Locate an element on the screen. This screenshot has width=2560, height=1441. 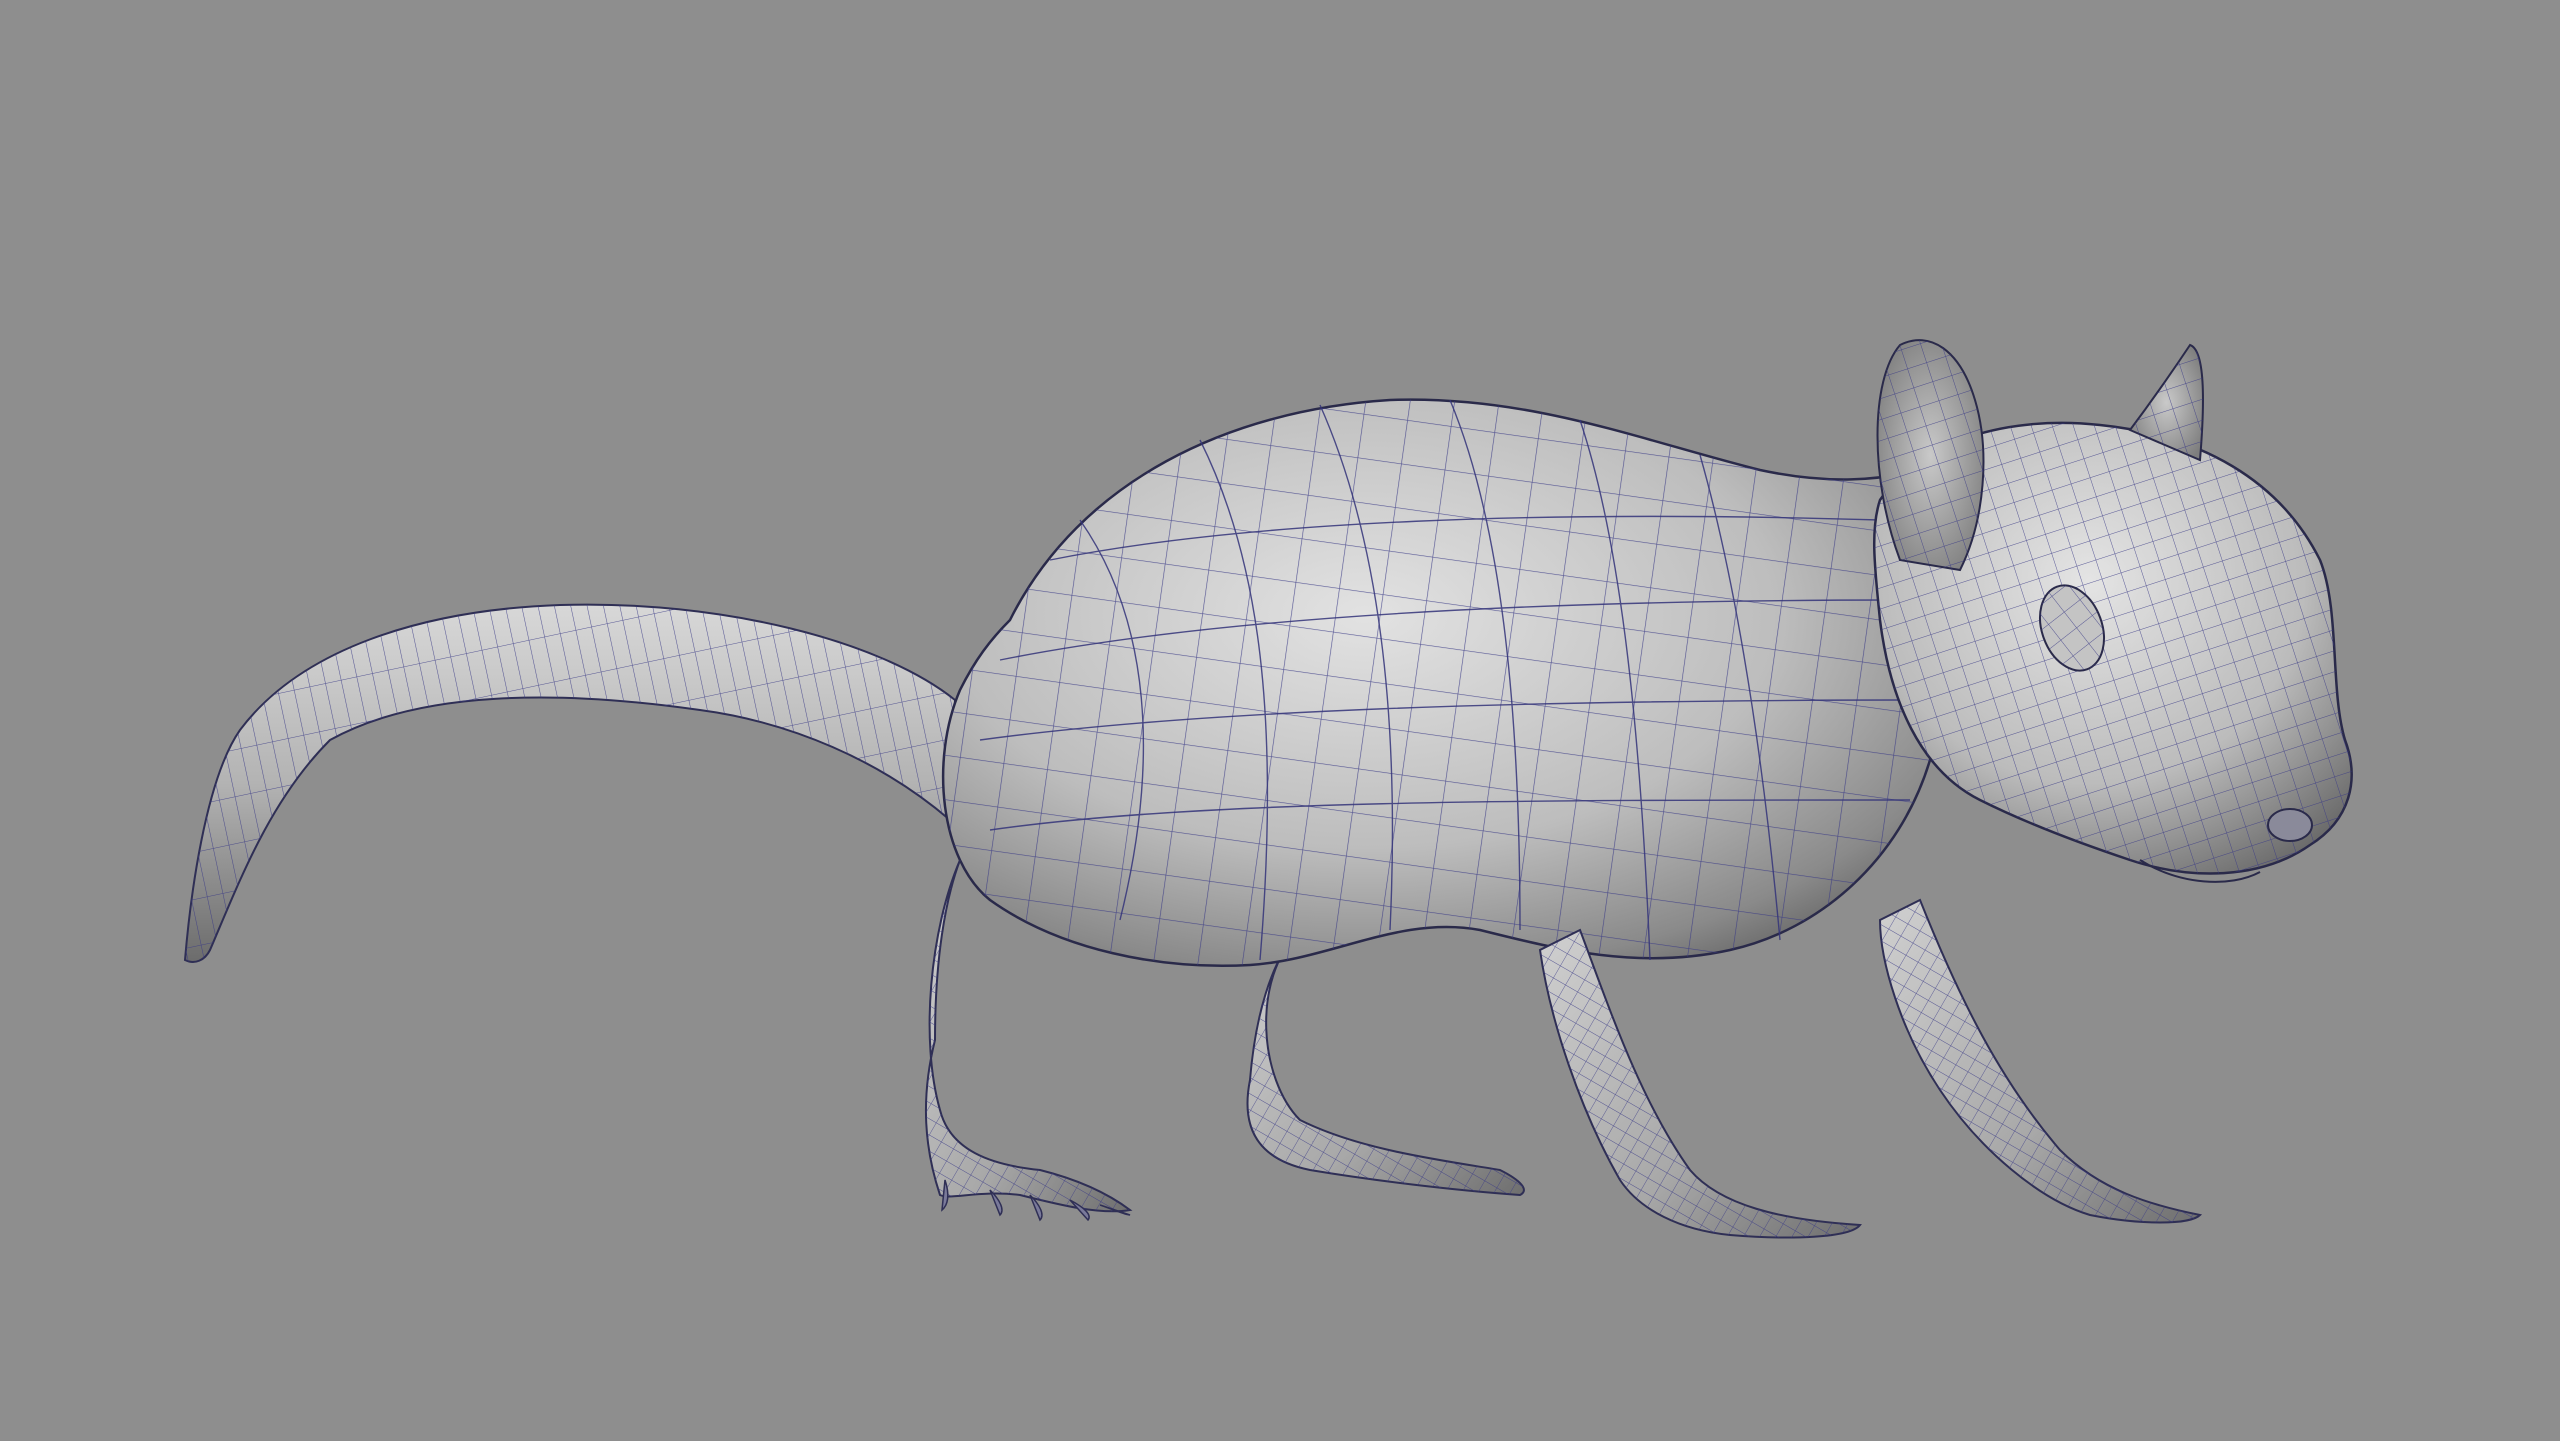
rat-near-front-leg is located at coordinates (1700, 1083).